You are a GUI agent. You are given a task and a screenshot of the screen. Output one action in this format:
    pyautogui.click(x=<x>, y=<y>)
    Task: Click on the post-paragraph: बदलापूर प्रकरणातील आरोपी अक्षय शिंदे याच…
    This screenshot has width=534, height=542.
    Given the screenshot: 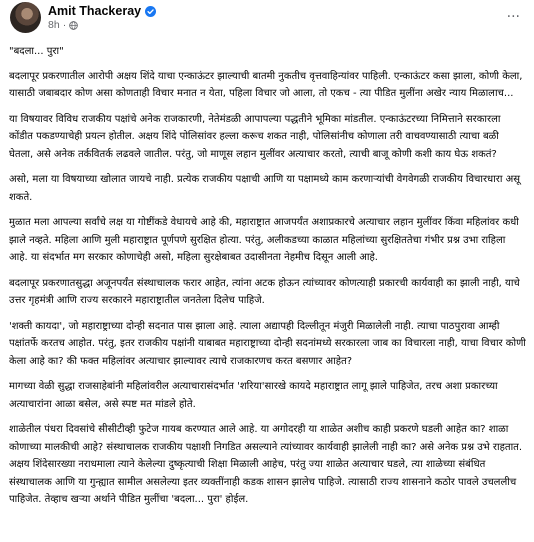 What is the action you would take?
    pyautogui.click(x=266, y=85)
    